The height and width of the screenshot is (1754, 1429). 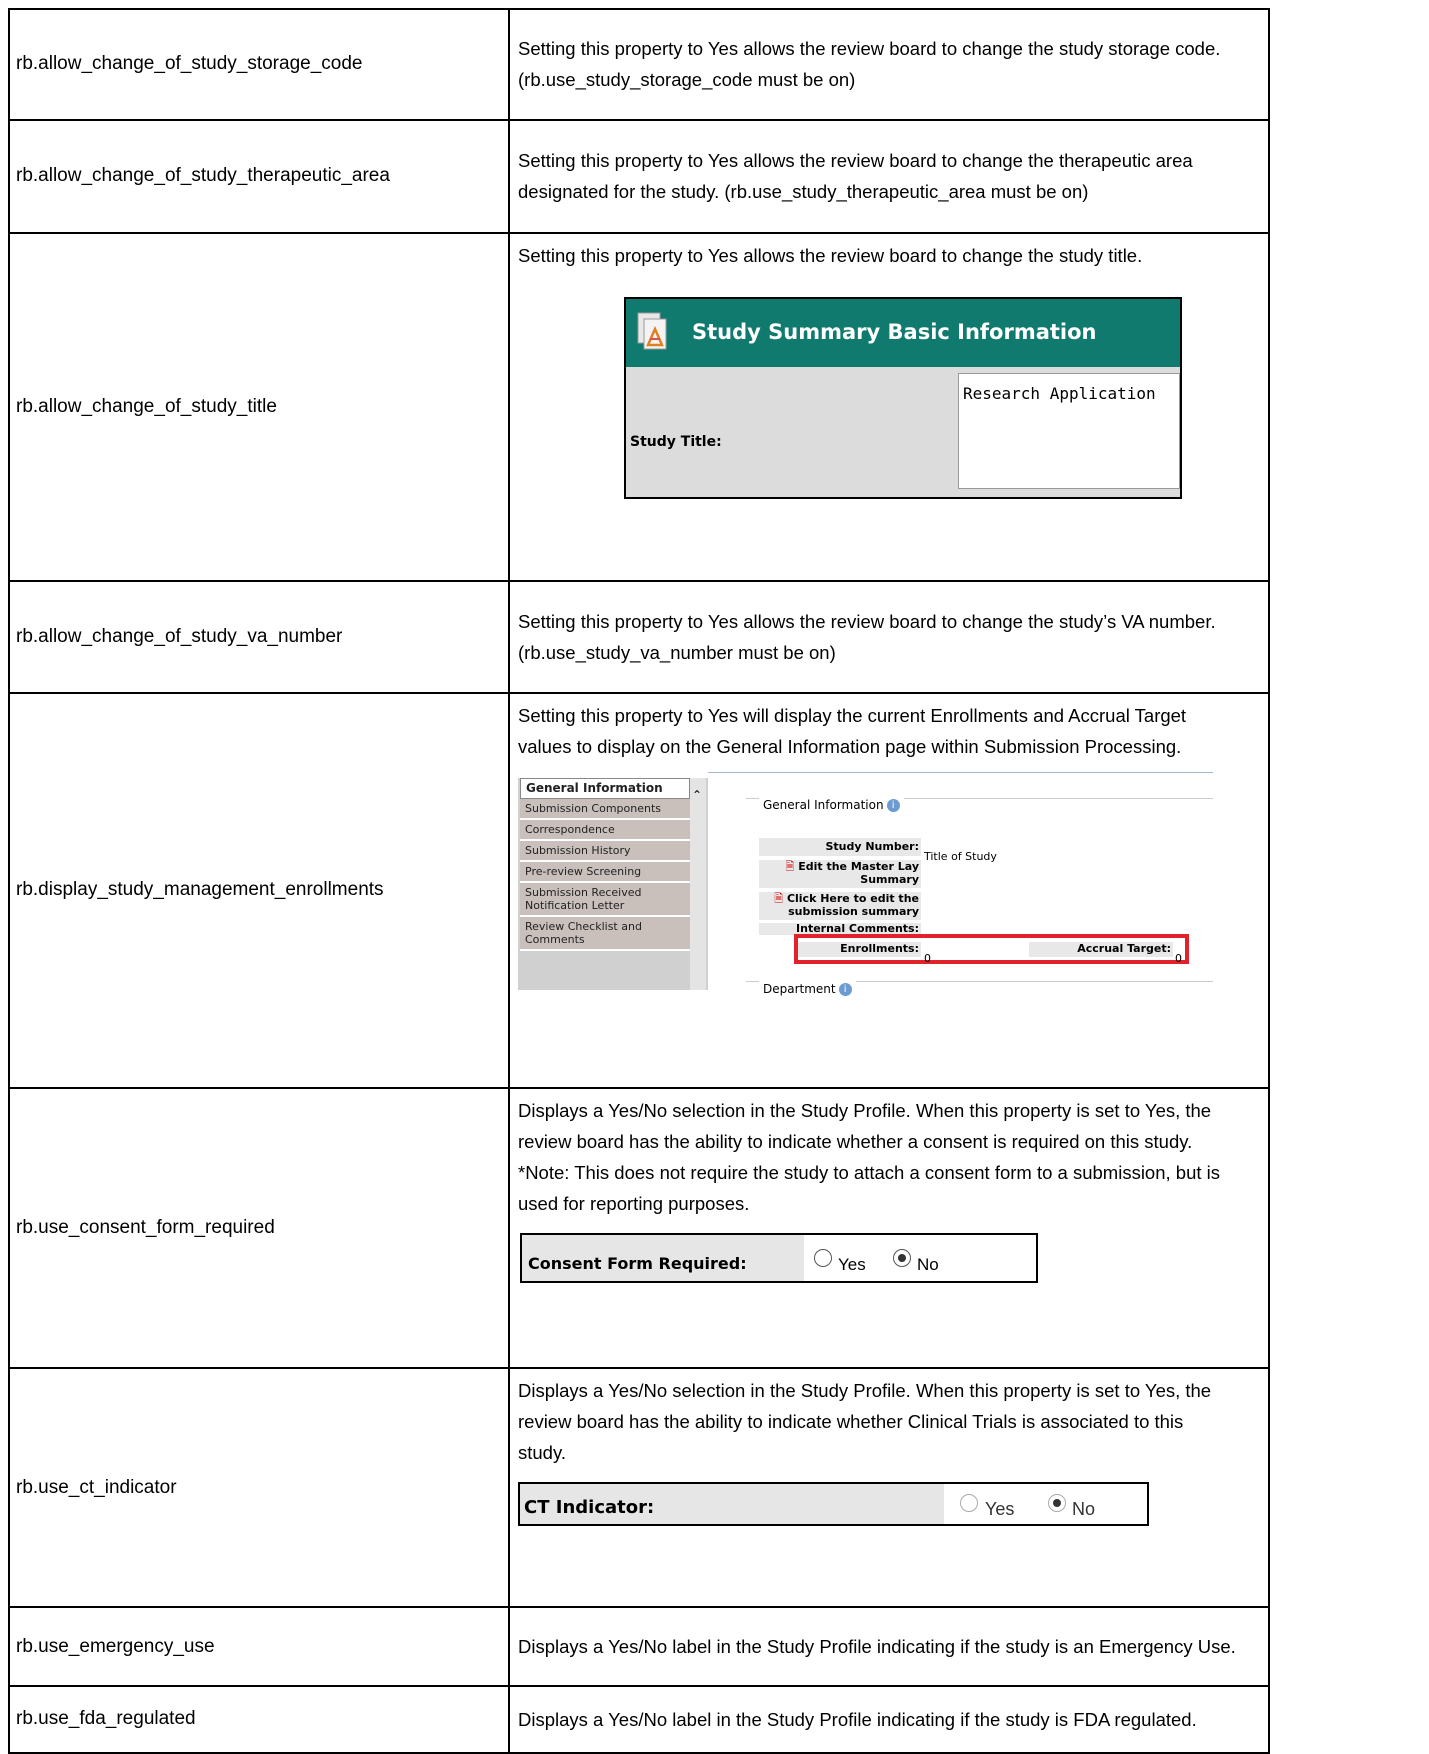 I want to click on edit-lay-summary-link: 🗎 Edit the Master Lay Summary, so click(x=840, y=873).